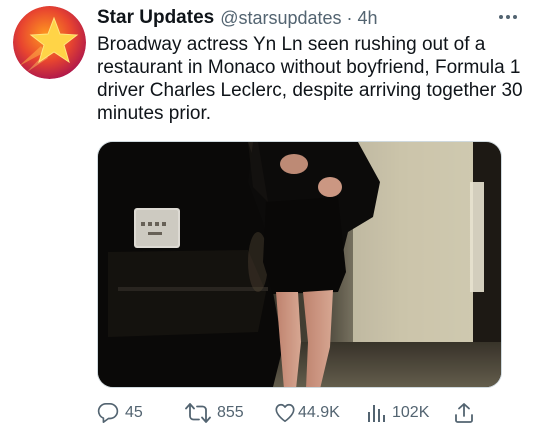 This screenshot has width=540, height=428. What do you see at coordinates (134, 412) in the screenshot?
I see `reply-count: 45` at bounding box center [134, 412].